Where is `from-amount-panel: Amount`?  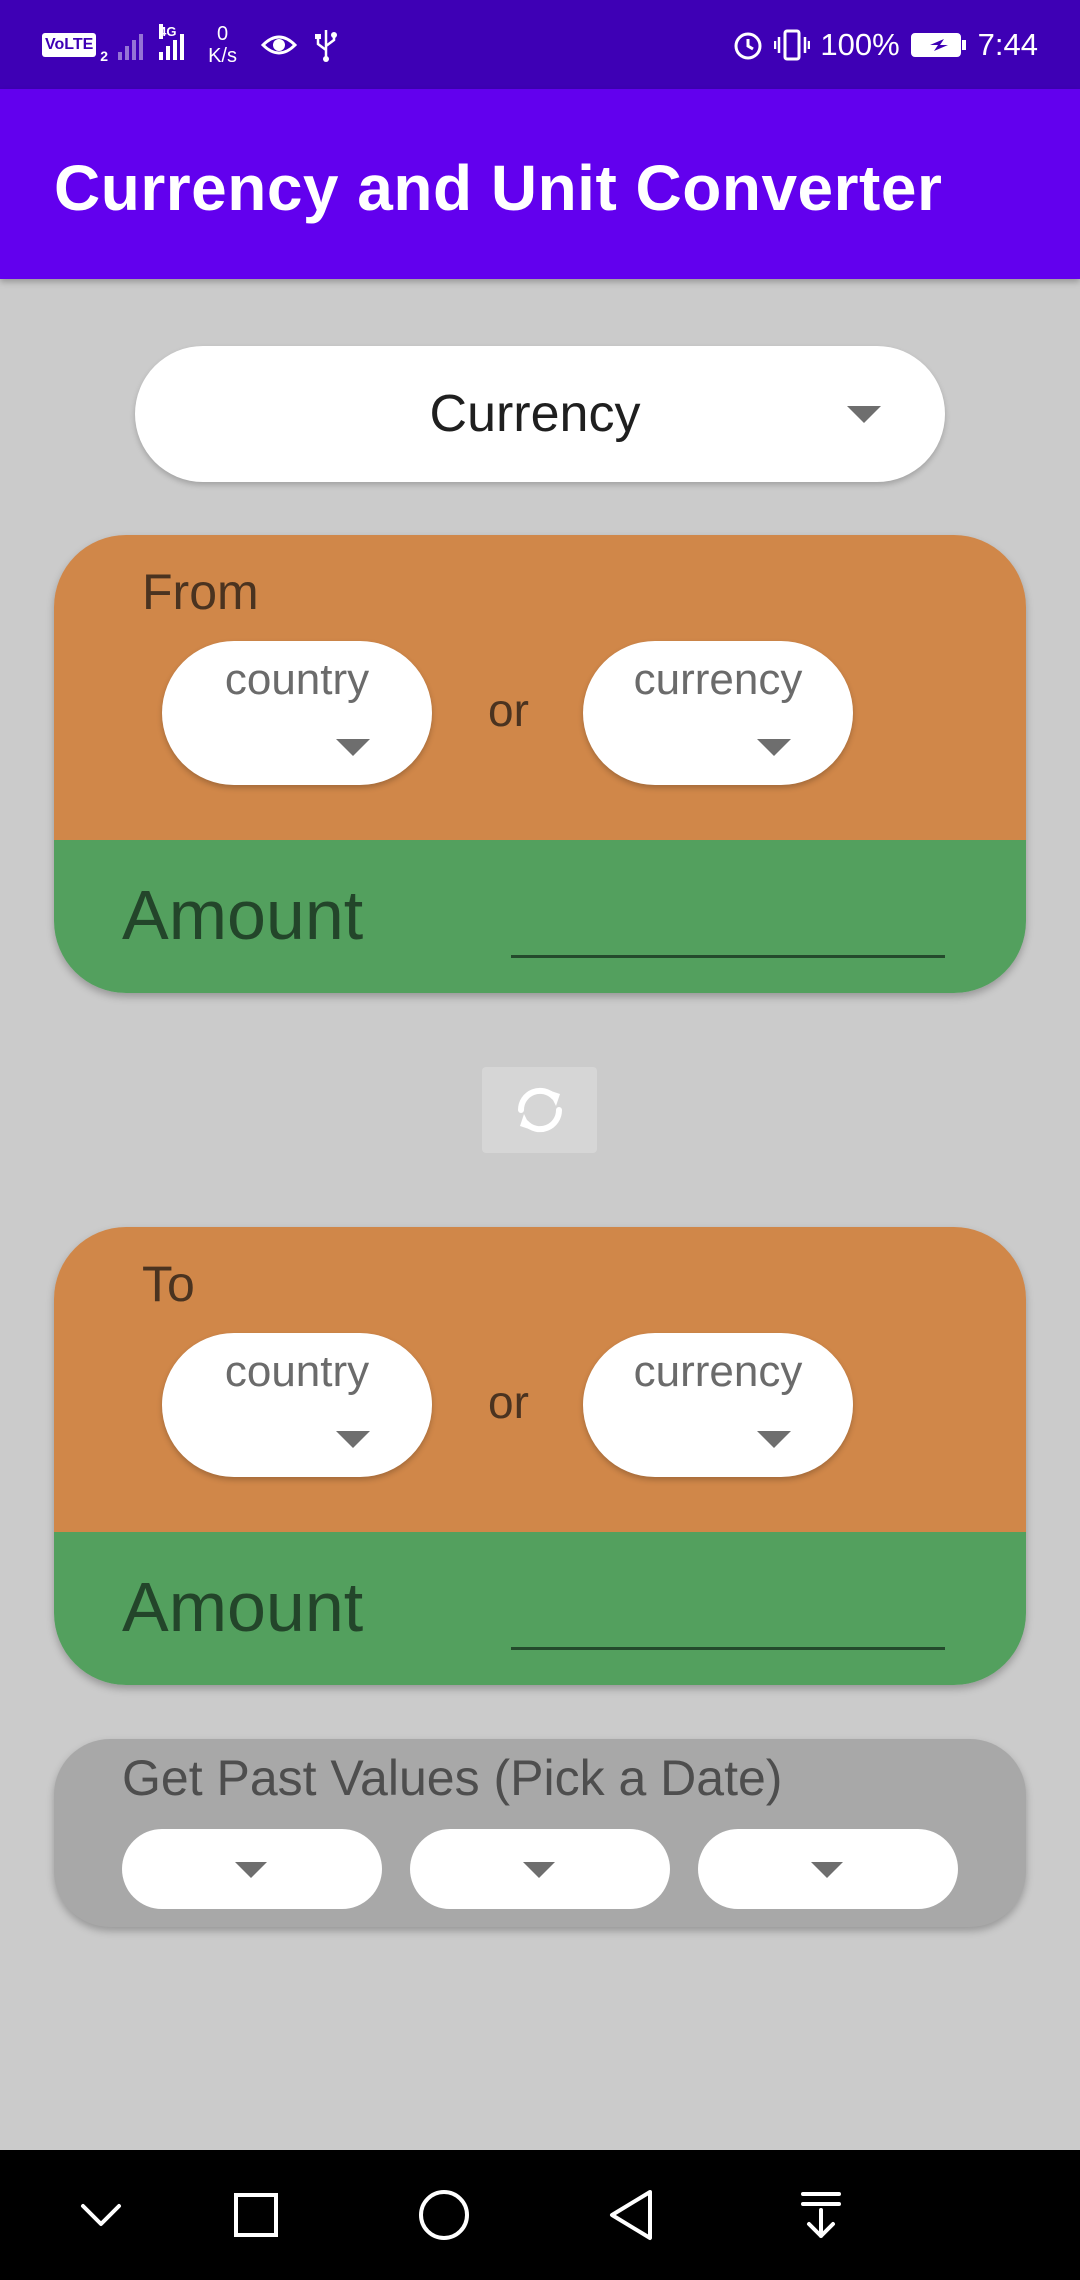 from-amount-panel: Amount is located at coordinates (540, 916).